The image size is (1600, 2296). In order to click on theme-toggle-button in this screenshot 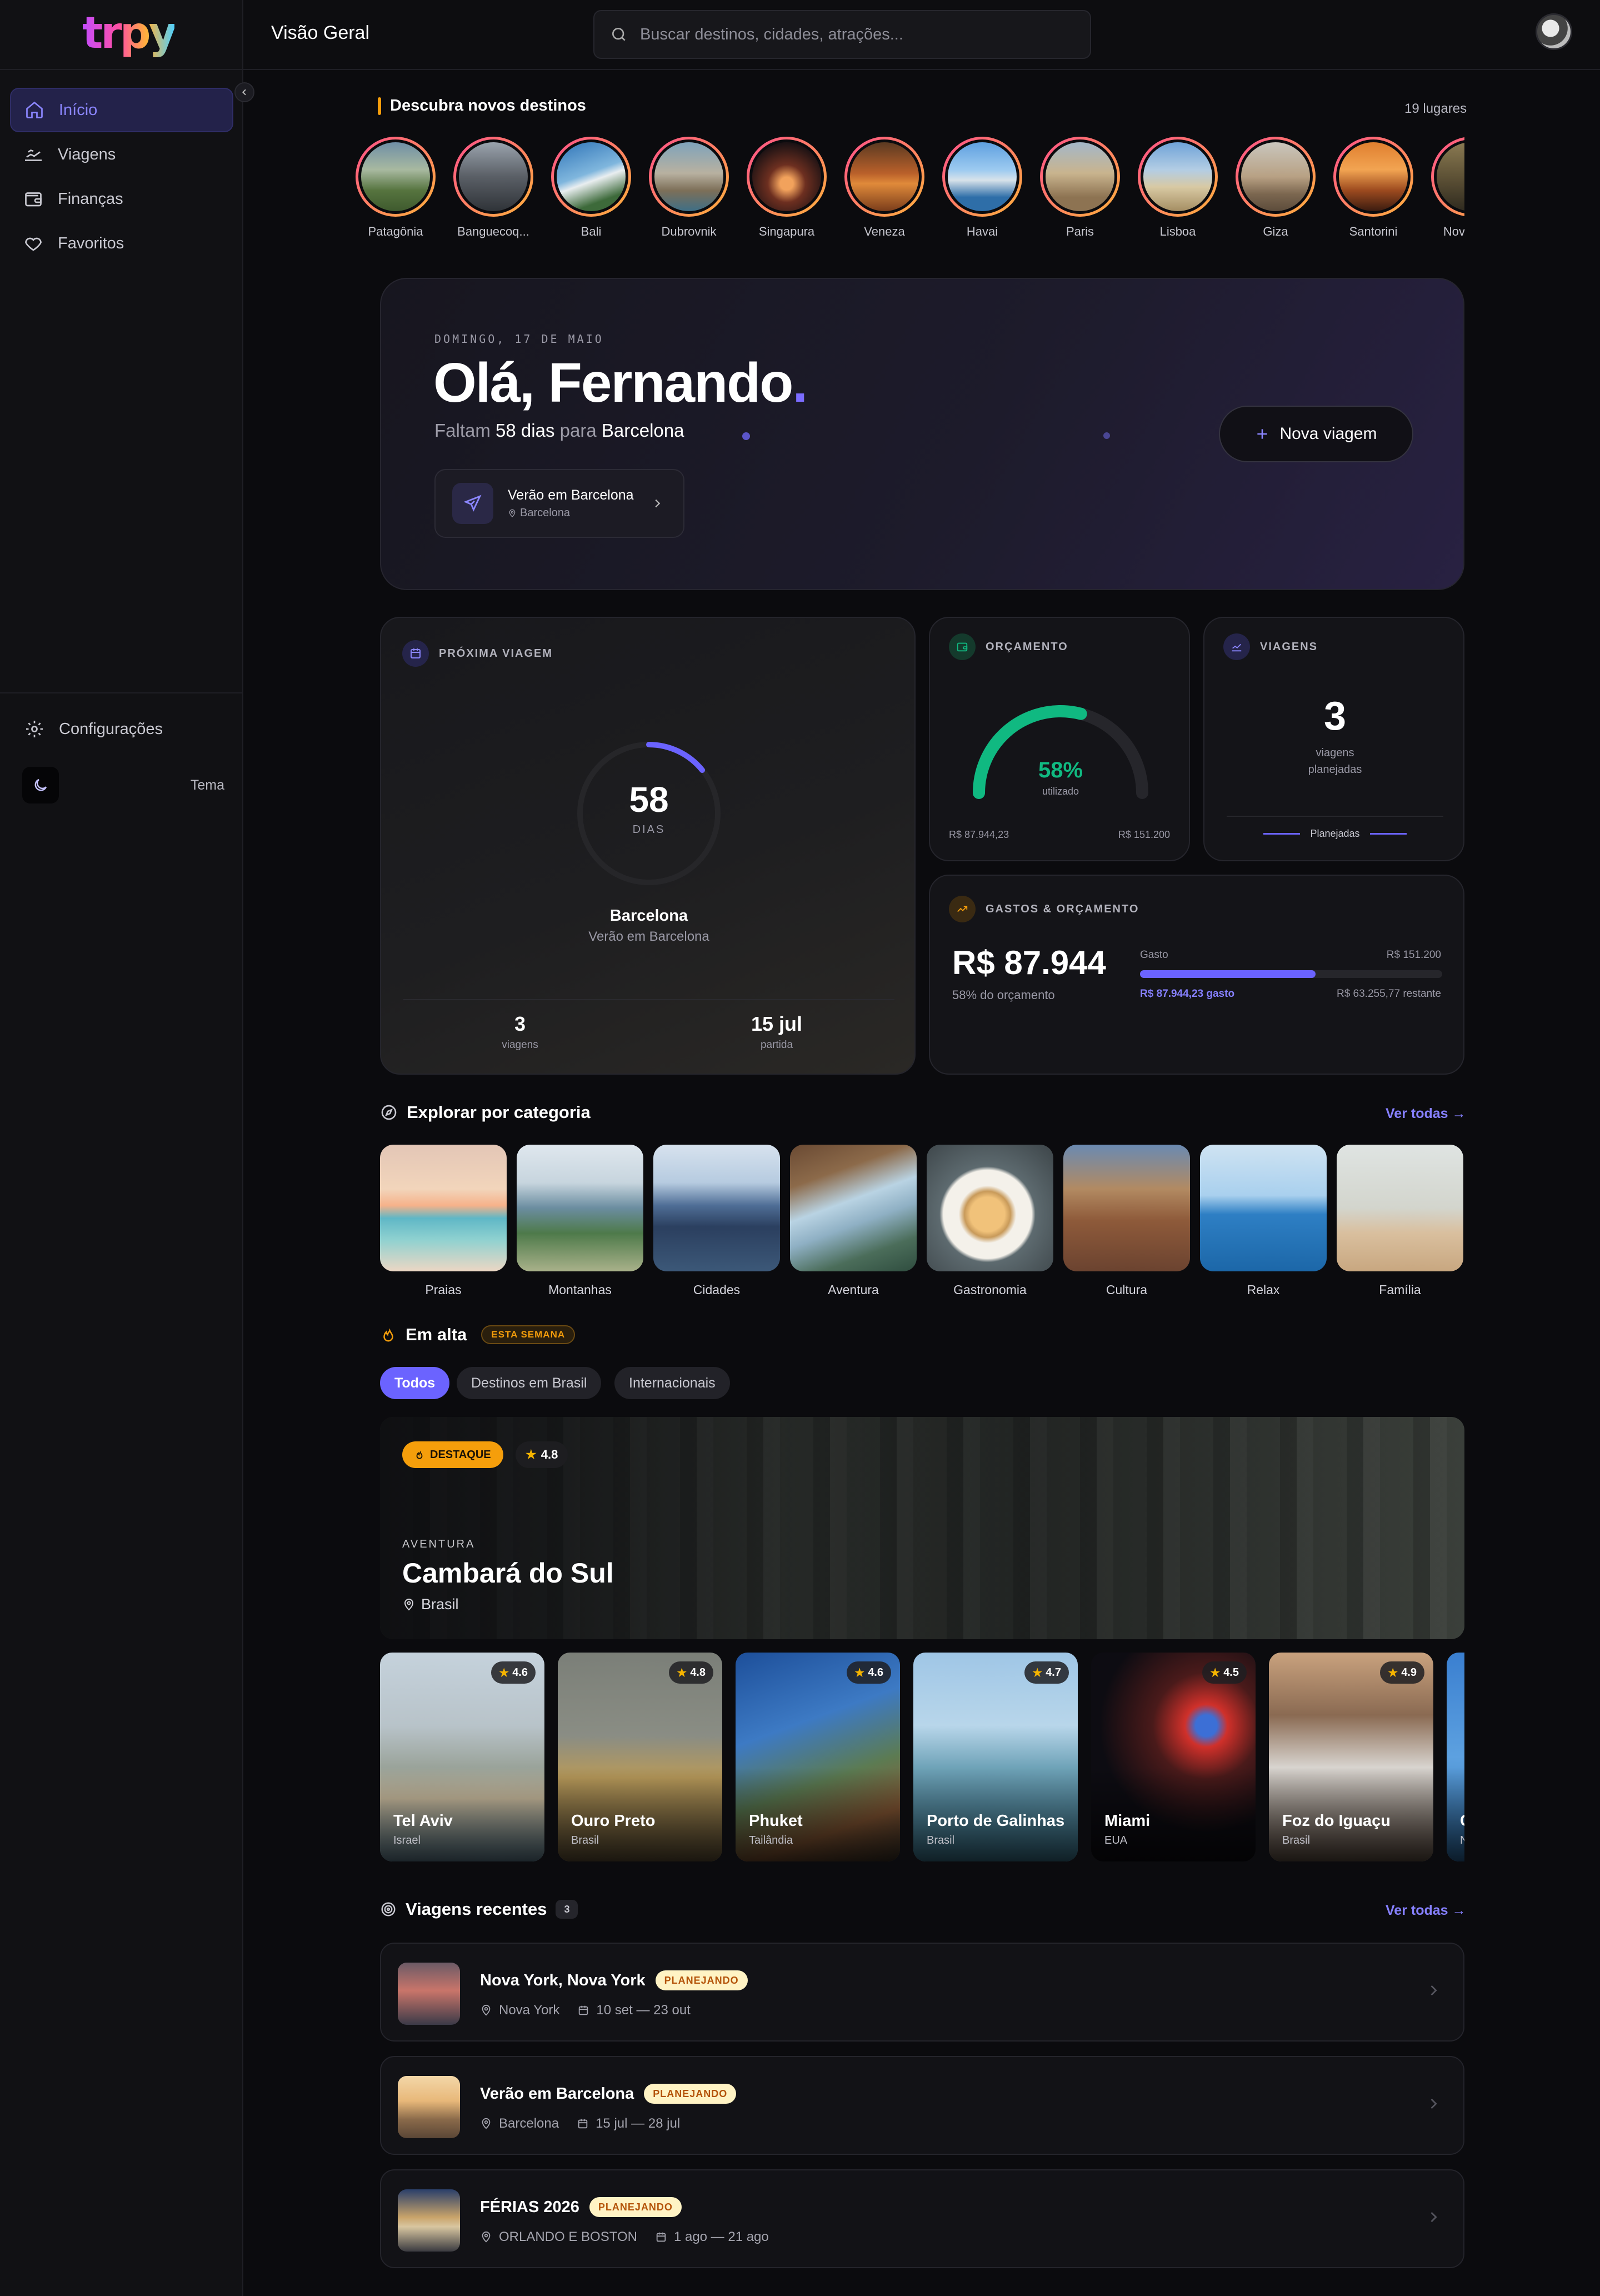, I will do `click(41, 785)`.